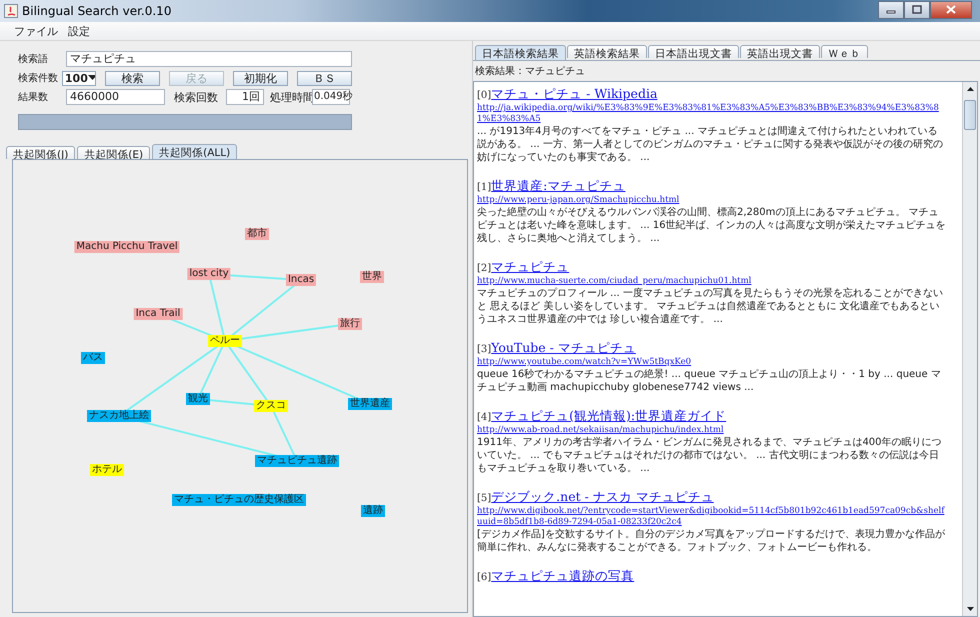 Image resolution: width=980 pixels, height=617 pixels. Describe the element at coordinates (891, 9) in the screenshot. I see `minimize-button` at that location.